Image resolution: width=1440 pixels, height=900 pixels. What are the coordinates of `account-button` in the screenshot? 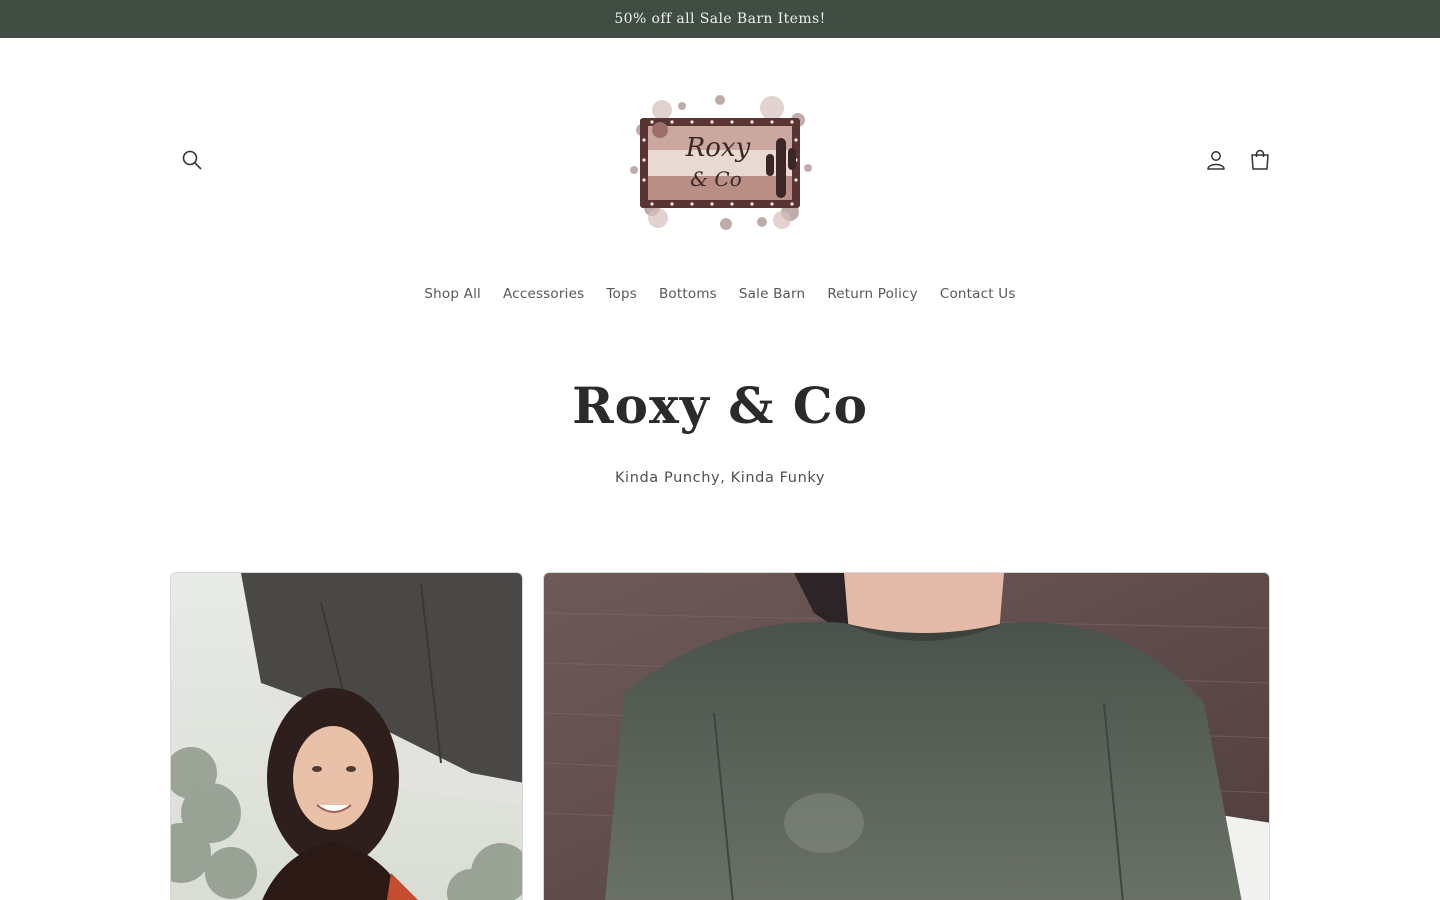 It's located at (1216, 160).